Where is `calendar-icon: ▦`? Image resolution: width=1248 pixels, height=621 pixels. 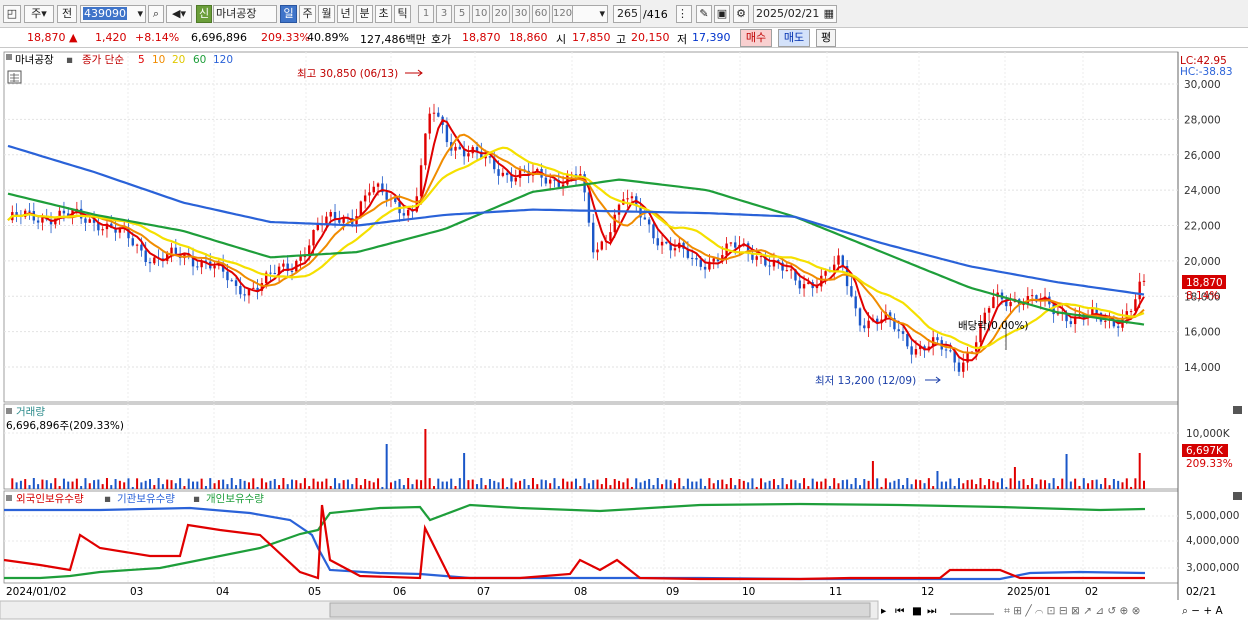 calendar-icon: ▦ is located at coordinates (830, 14).